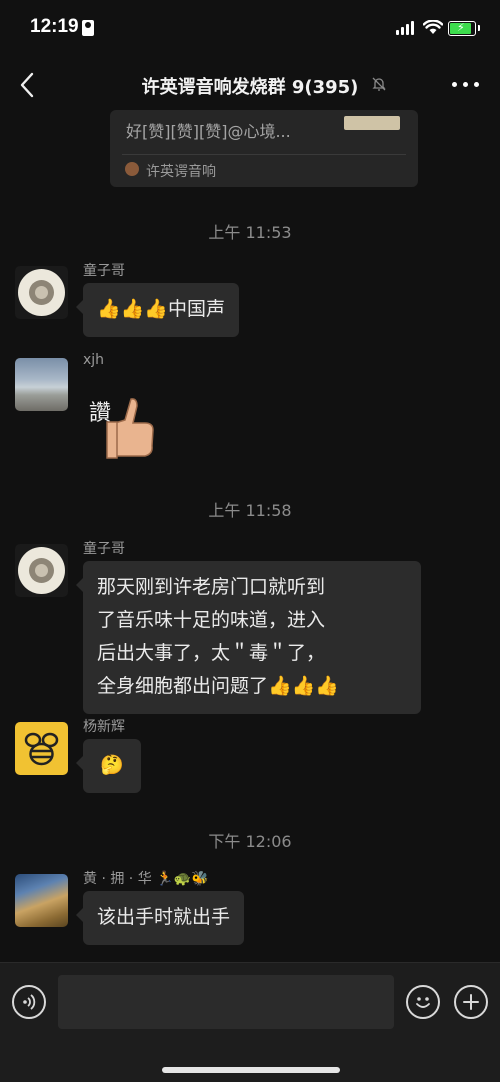 Image resolution: width=500 pixels, height=1082 pixels. Describe the element at coordinates (181, 172) in the screenshot. I see `quoted-source: 许英谔音响` at that location.